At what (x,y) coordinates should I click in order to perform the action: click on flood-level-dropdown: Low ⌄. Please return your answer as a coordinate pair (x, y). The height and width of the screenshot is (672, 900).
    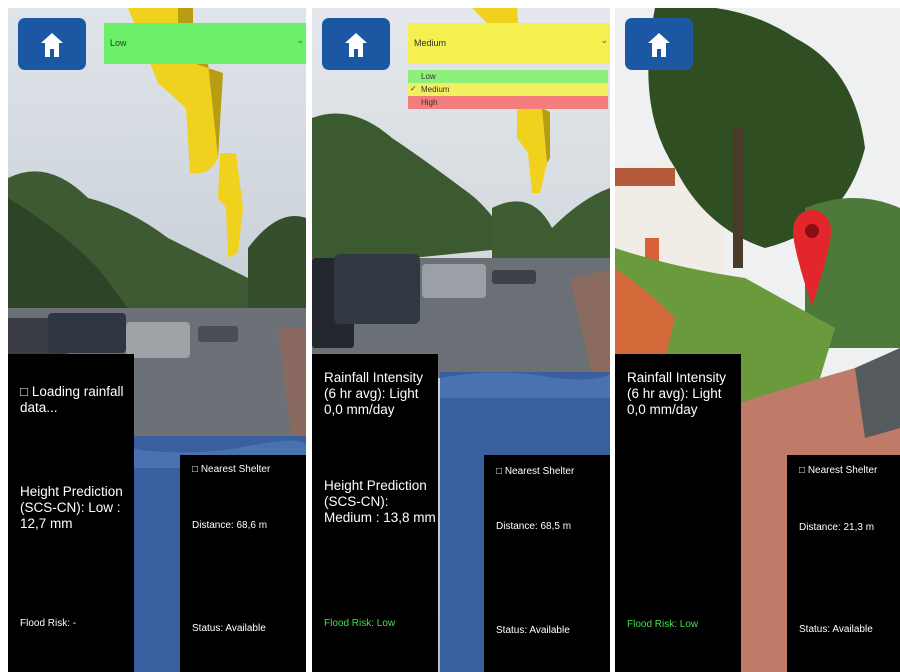
    Looking at the image, I should click on (205, 43).